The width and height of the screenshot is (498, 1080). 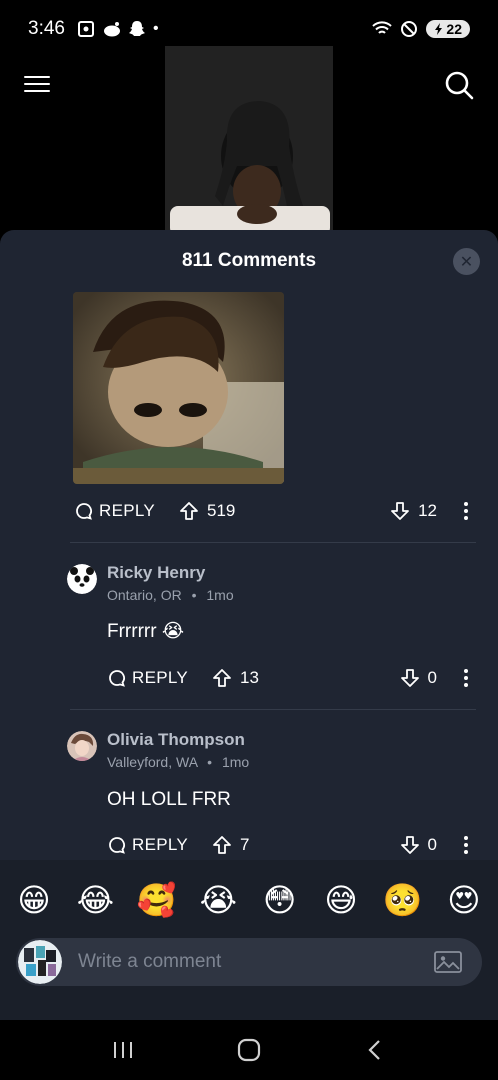 I want to click on video-frame-image, so click(x=249, y=139).